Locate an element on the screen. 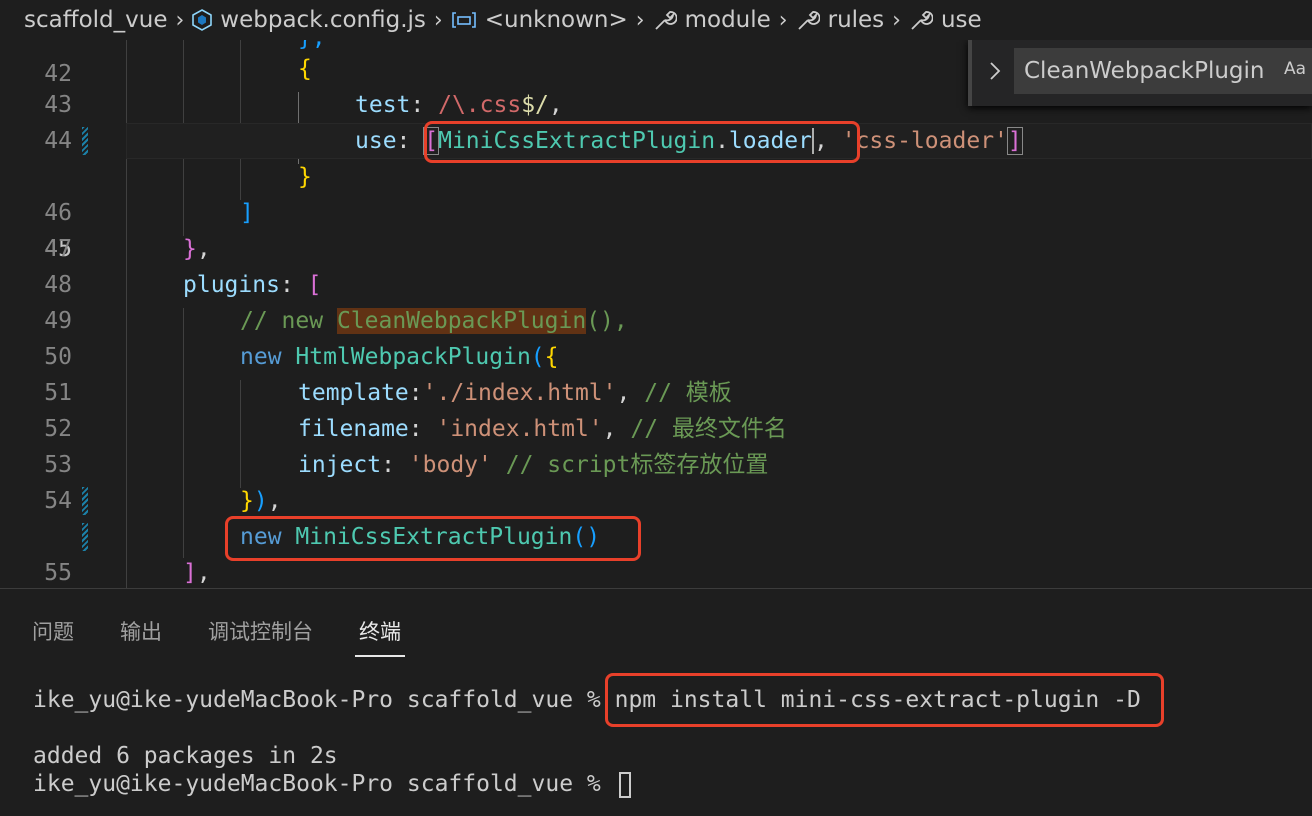 The width and height of the screenshot is (1312, 816). breadcrumb-item-folder: scaffold_vue is located at coordinates (95, 20).